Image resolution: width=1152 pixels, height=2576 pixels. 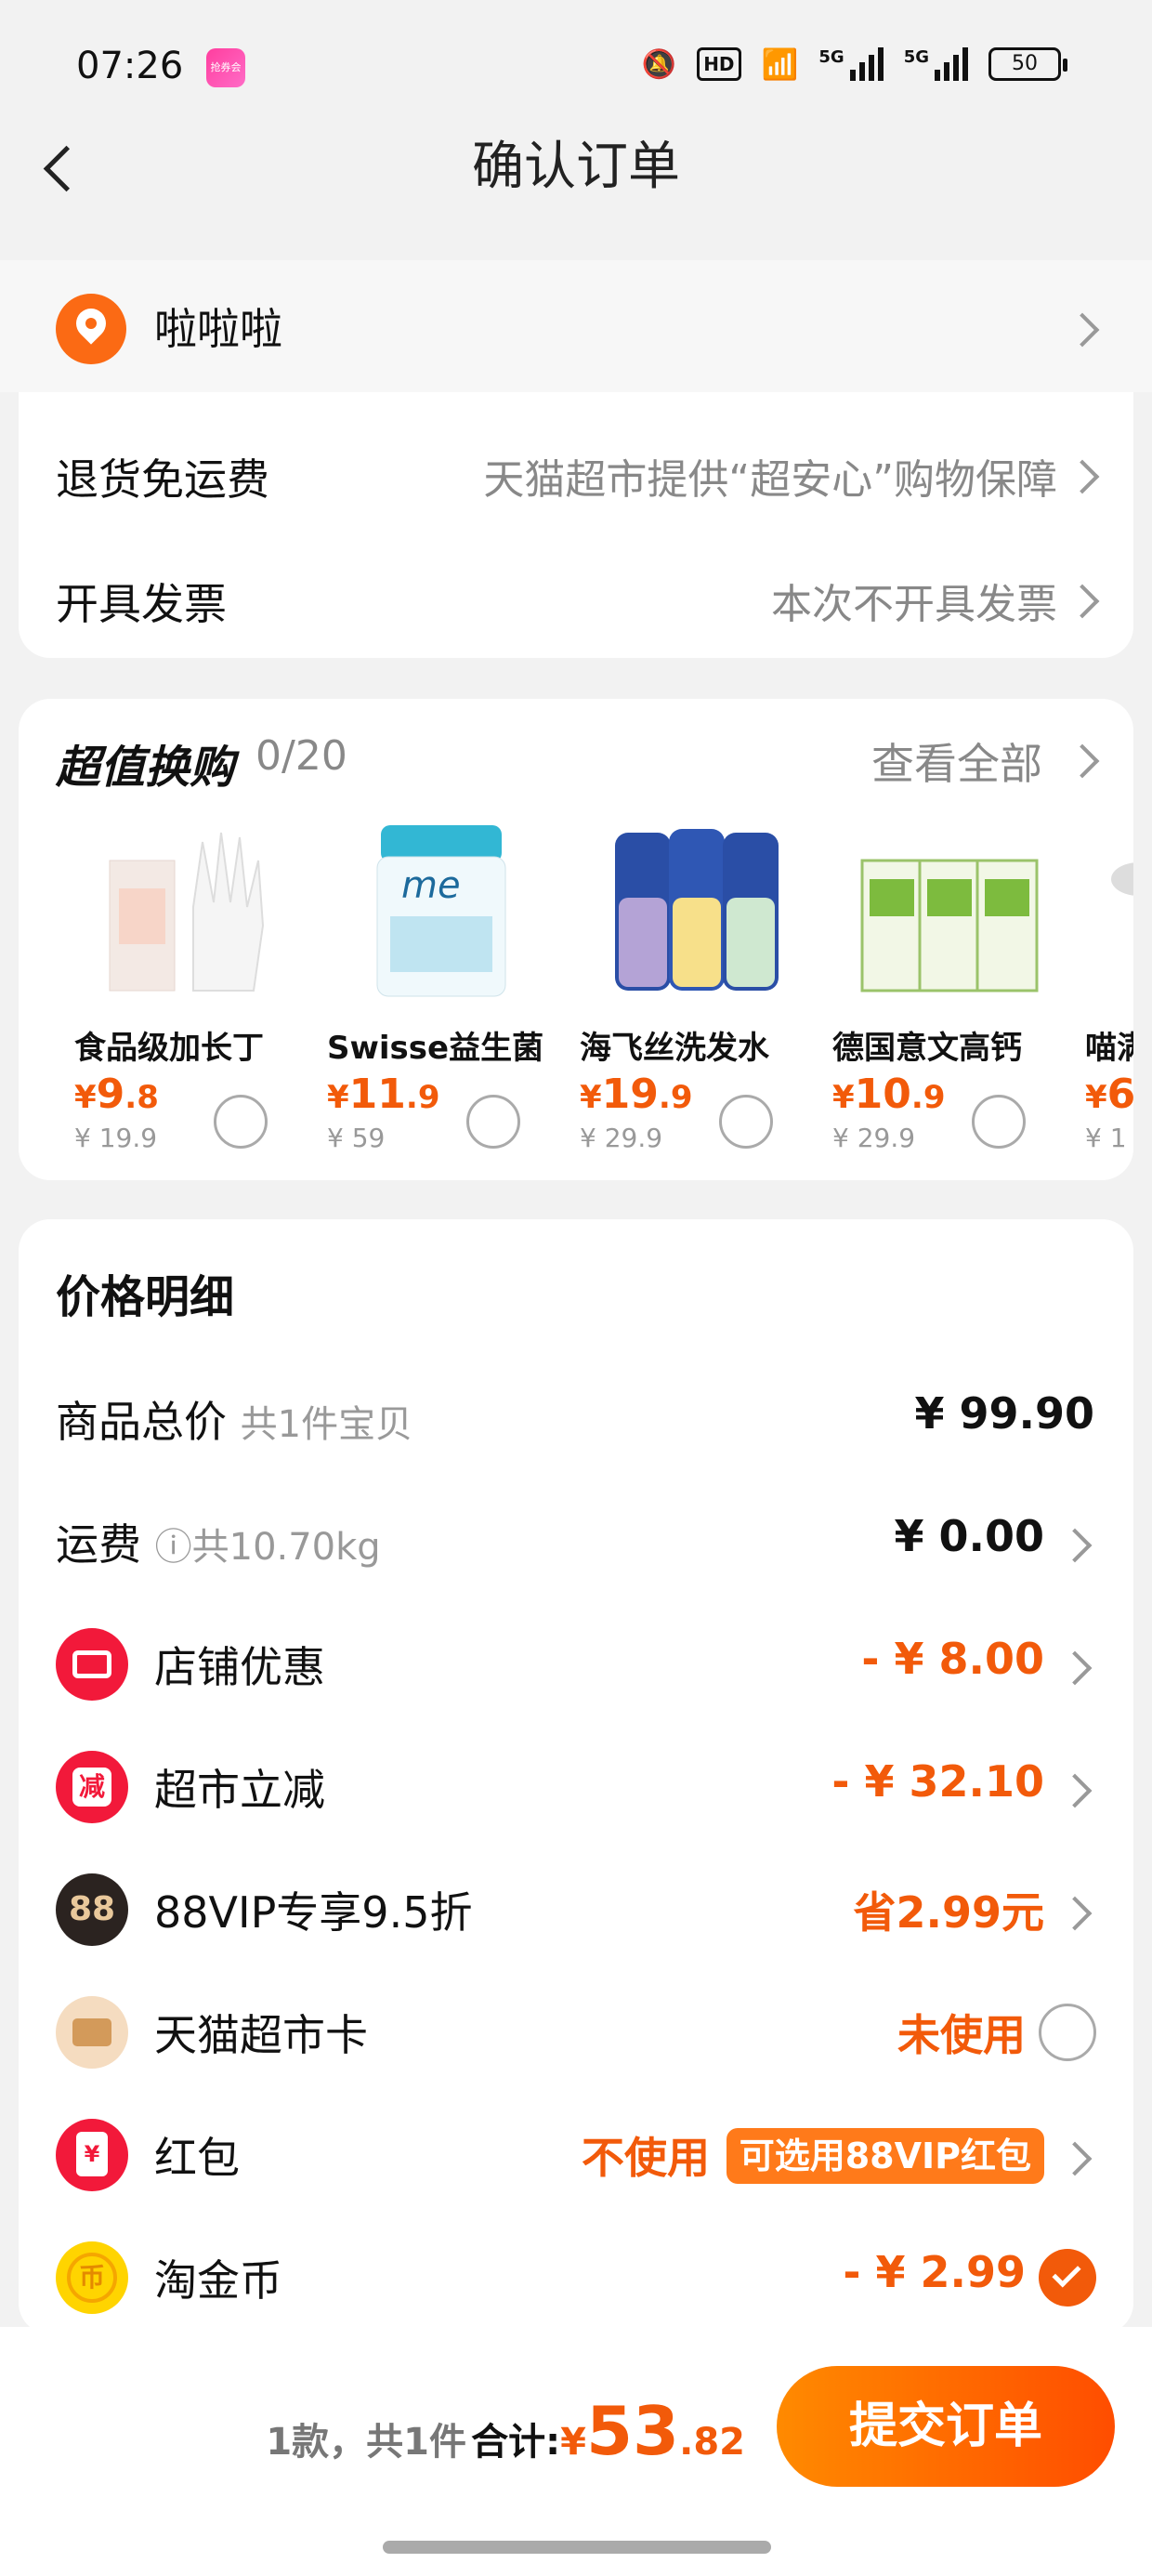 I want to click on total-dec: .82, so click(x=712, y=2442).